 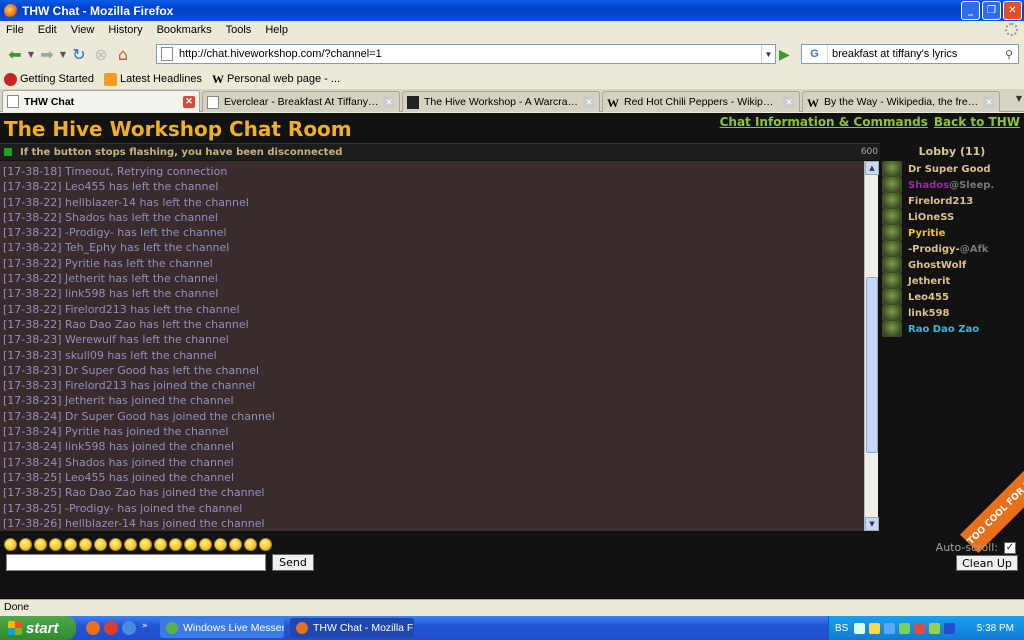 I want to click on chat-info-commands-link: Chat Information & Commands, so click(x=824, y=122).